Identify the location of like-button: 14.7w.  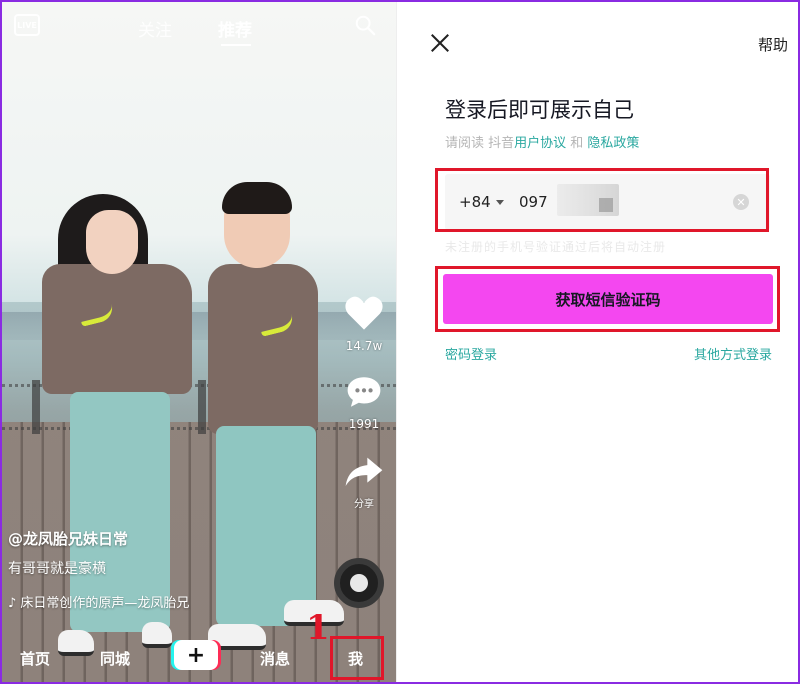
(364, 323).